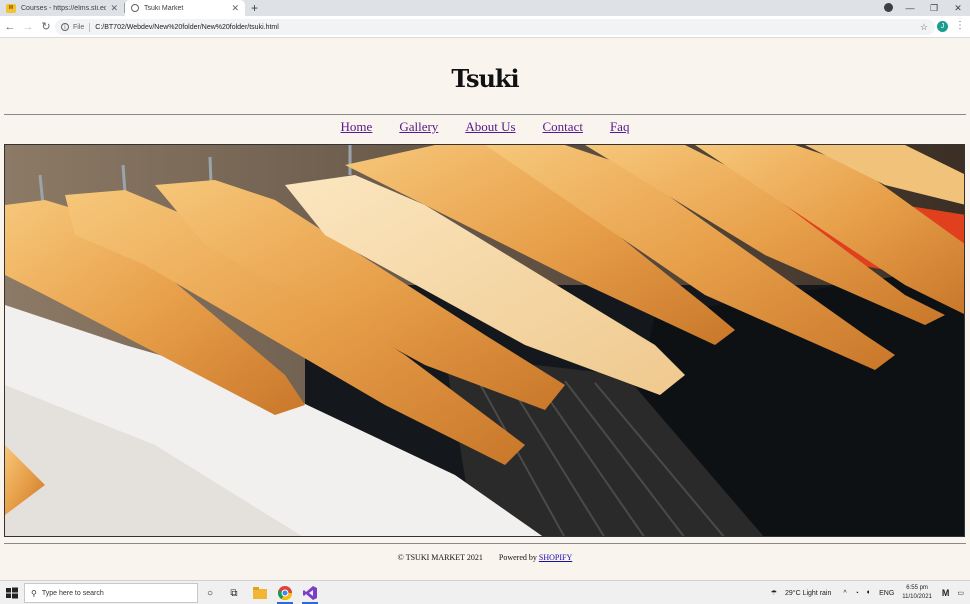 Image resolution: width=970 pixels, height=604 pixels. I want to click on footer-divider, so click(485, 543).